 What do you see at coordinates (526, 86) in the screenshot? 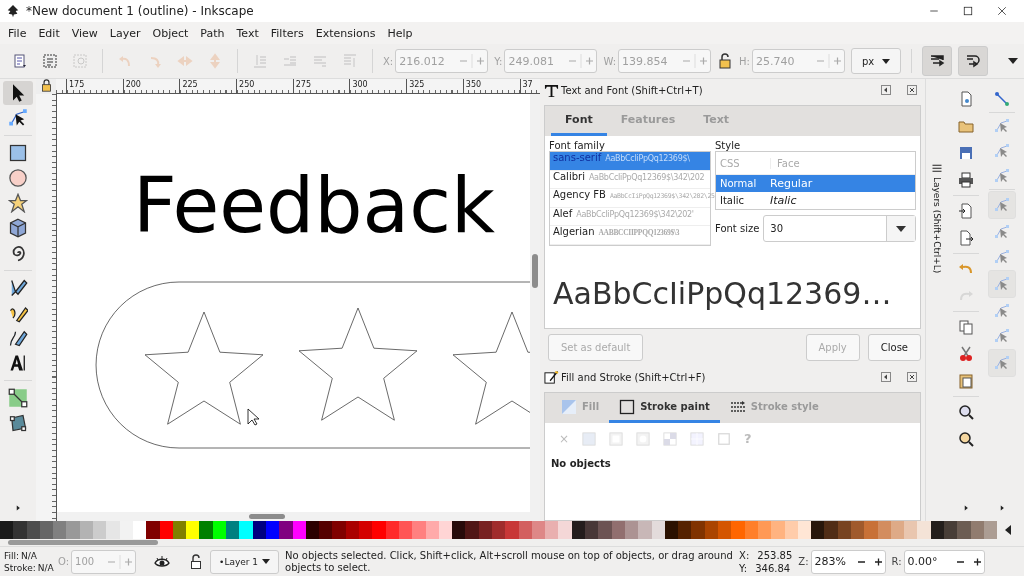
I see `ruler-label: 37` at bounding box center [526, 86].